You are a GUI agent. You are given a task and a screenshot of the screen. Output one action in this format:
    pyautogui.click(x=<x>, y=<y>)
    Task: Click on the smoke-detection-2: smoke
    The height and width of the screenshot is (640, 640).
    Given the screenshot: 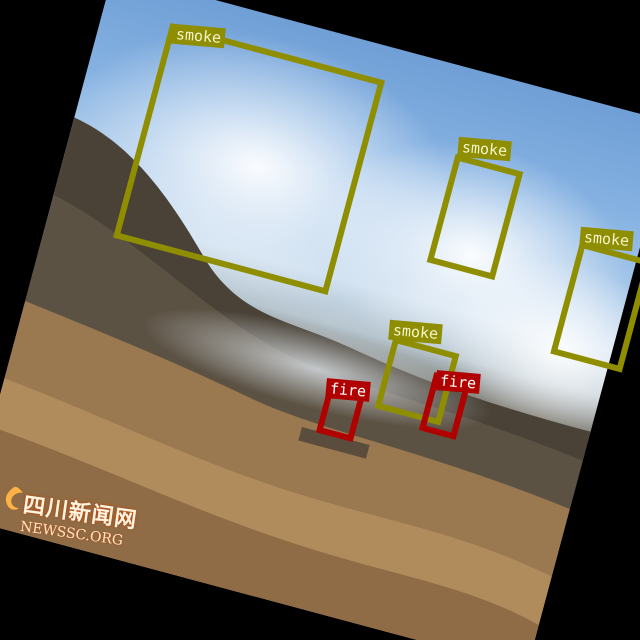 What is the action you would take?
    pyautogui.click(x=475, y=208)
    